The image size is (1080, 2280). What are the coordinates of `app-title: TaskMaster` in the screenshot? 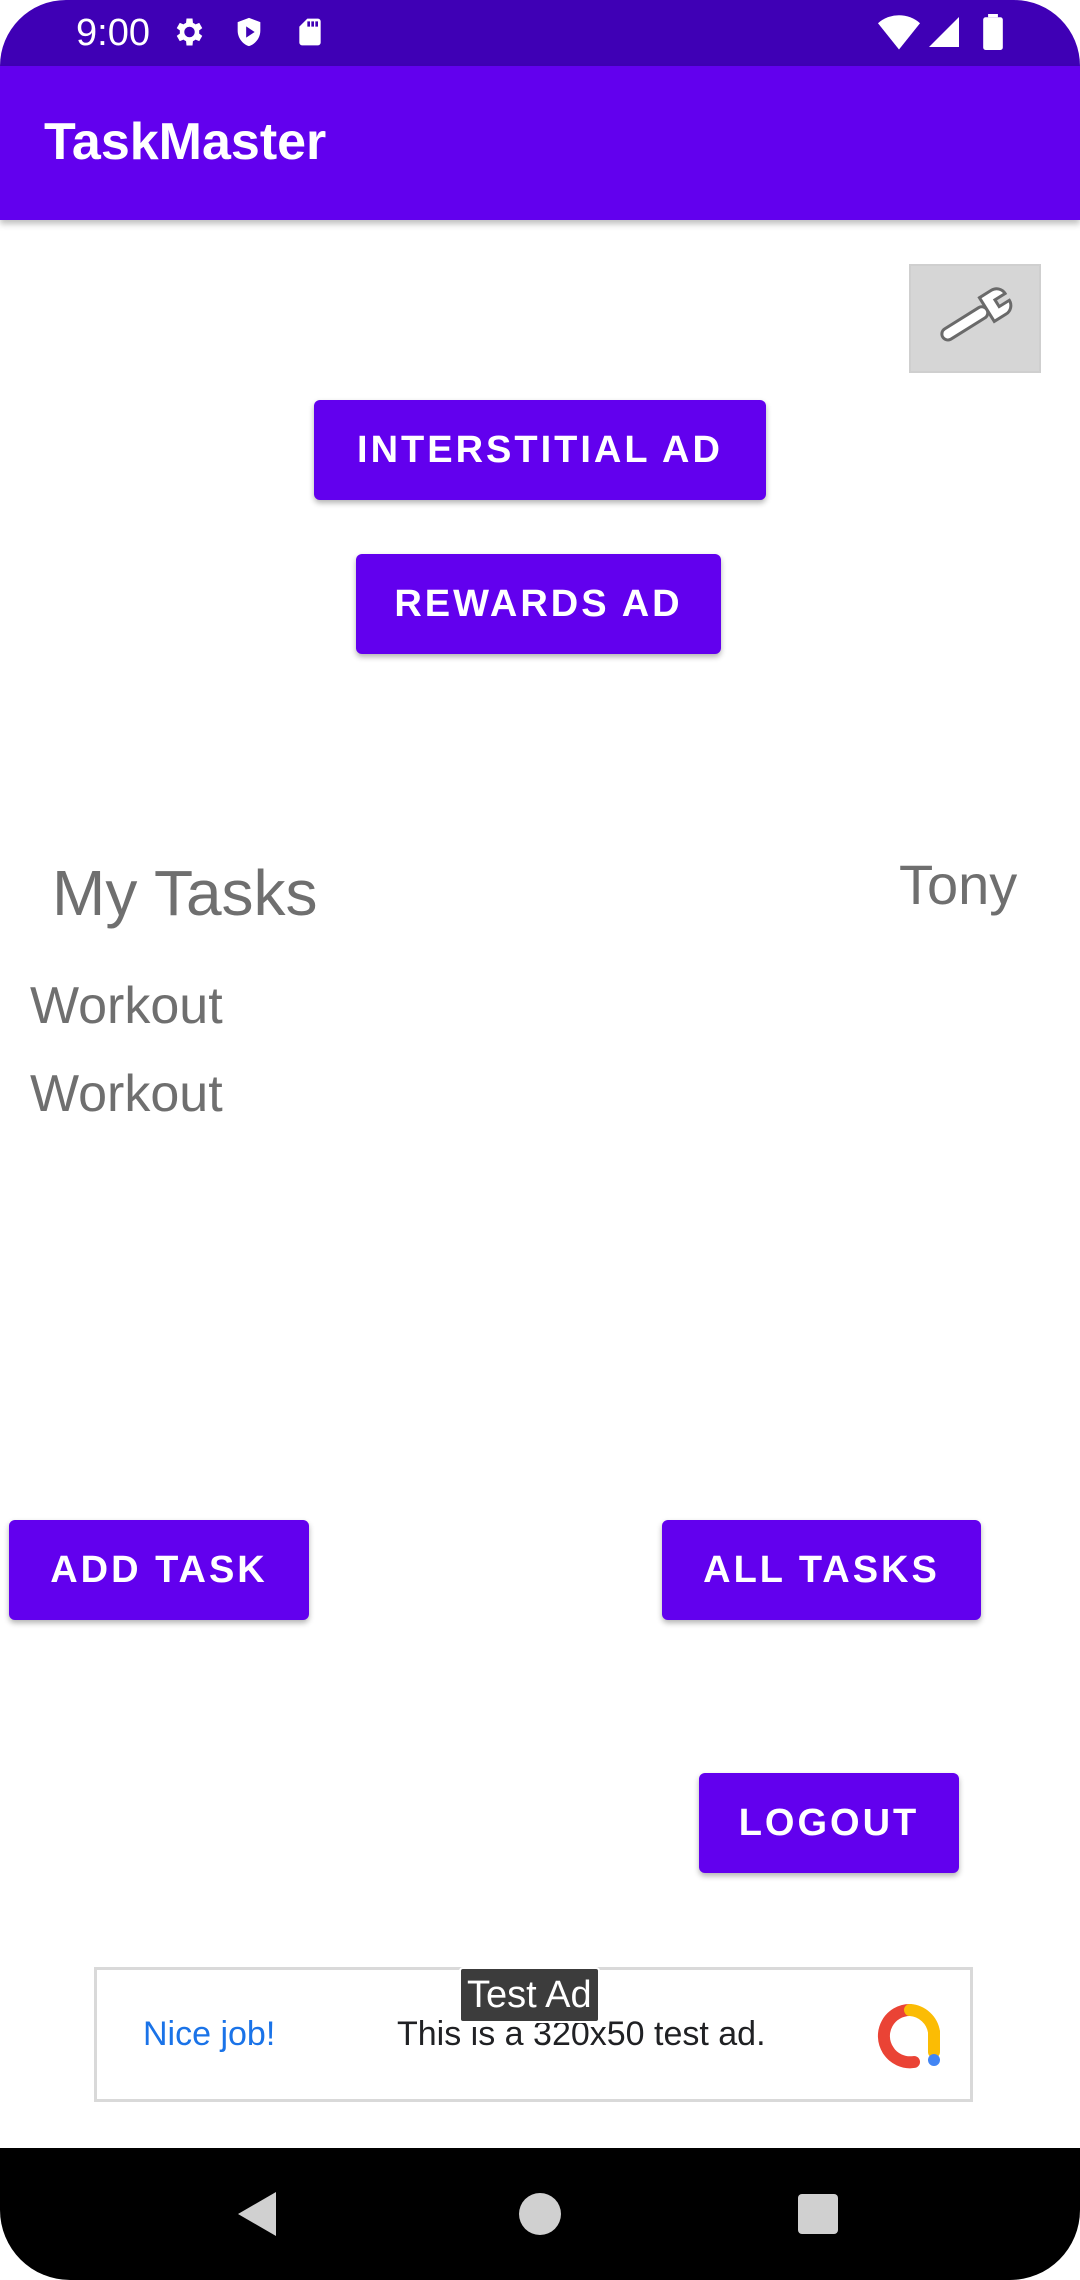 It's located at (185, 142).